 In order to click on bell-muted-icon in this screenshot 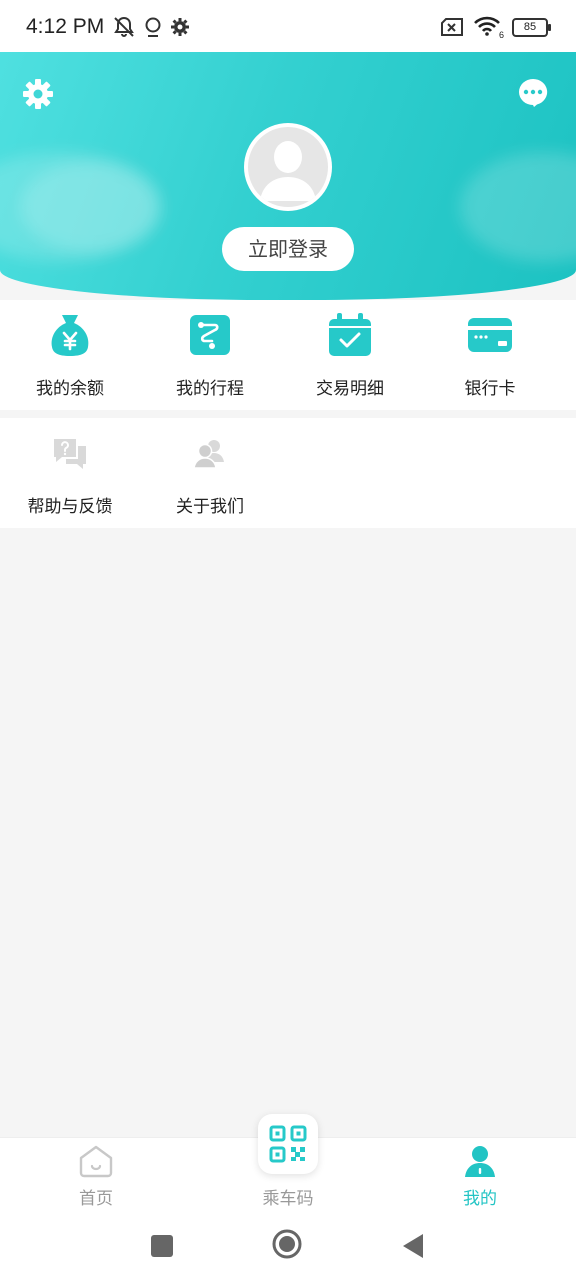, I will do `click(124, 26)`.